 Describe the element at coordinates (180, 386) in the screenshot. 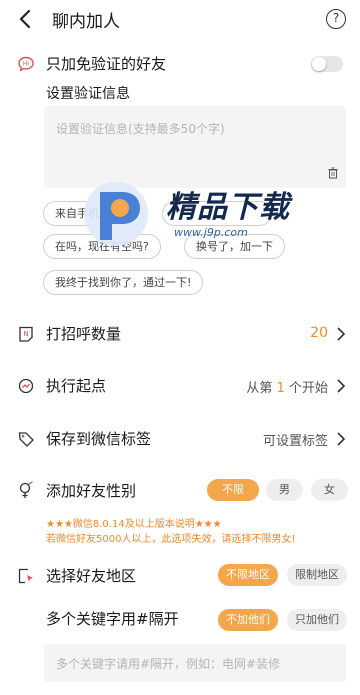

I see `start-point-row: 执行起点 从第 1 个开始` at that location.